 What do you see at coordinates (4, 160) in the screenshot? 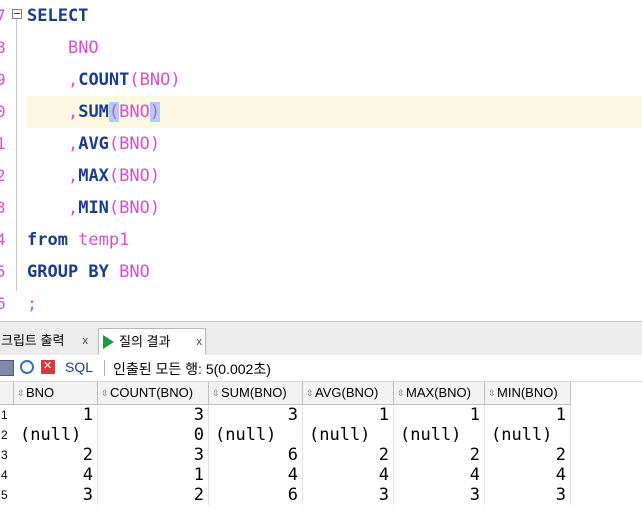
I see `line-number-gutter: 7 8 9 0 1 2 3 4 5 6` at bounding box center [4, 160].